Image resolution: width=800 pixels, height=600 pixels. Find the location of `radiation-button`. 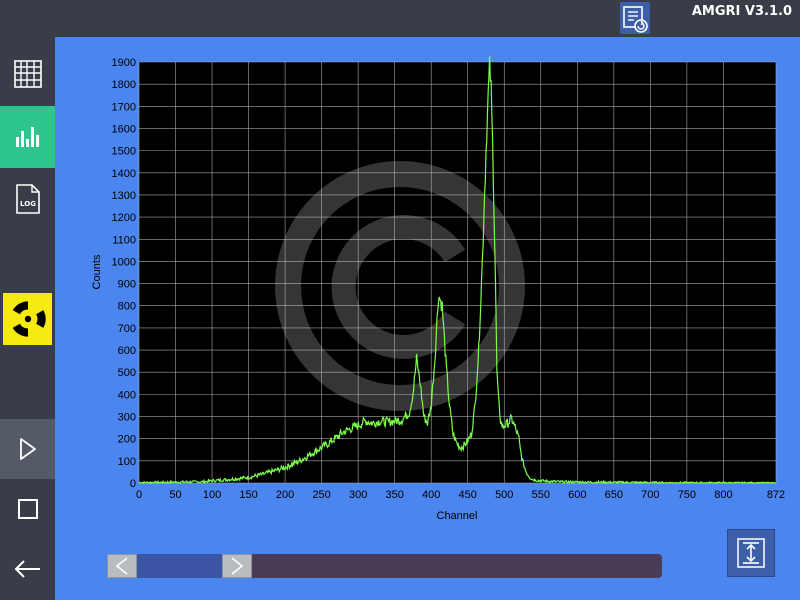

radiation-button is located at coordinates (27, 319).